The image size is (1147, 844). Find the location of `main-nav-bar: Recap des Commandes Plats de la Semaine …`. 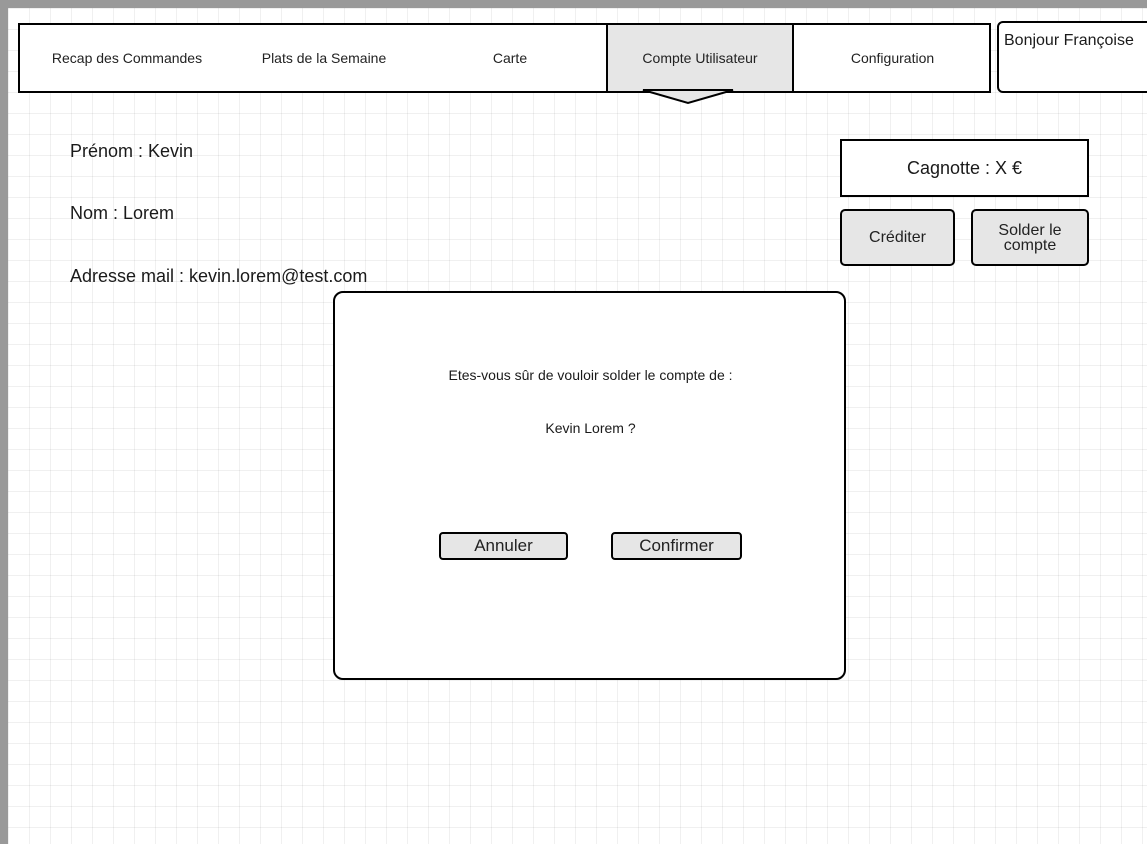

main-nav-bar: Recap des Commandes Plats de la Semaine … is located at coordinates (504, 58).